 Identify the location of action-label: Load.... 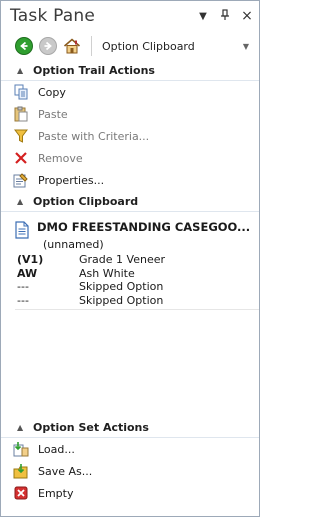
(56, 449).